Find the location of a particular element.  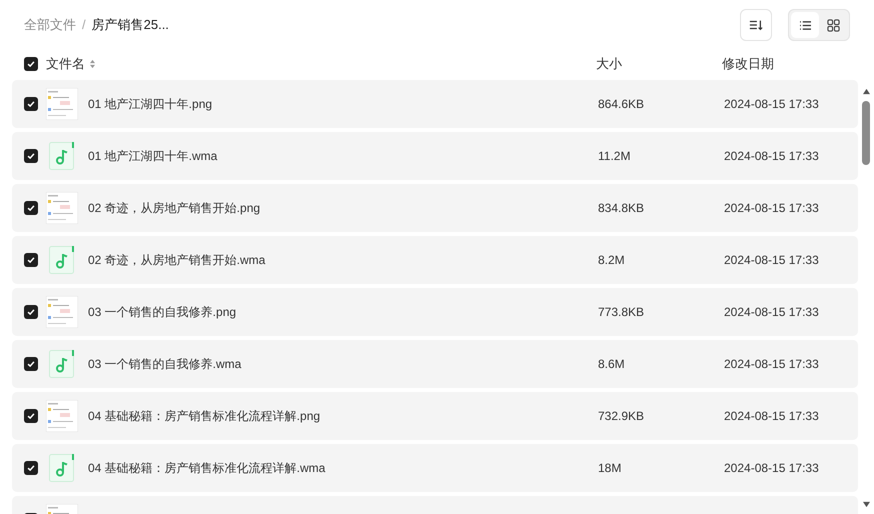

file-name: 03 一个销售的自我修养.wma is located at coordinates (343, 364).